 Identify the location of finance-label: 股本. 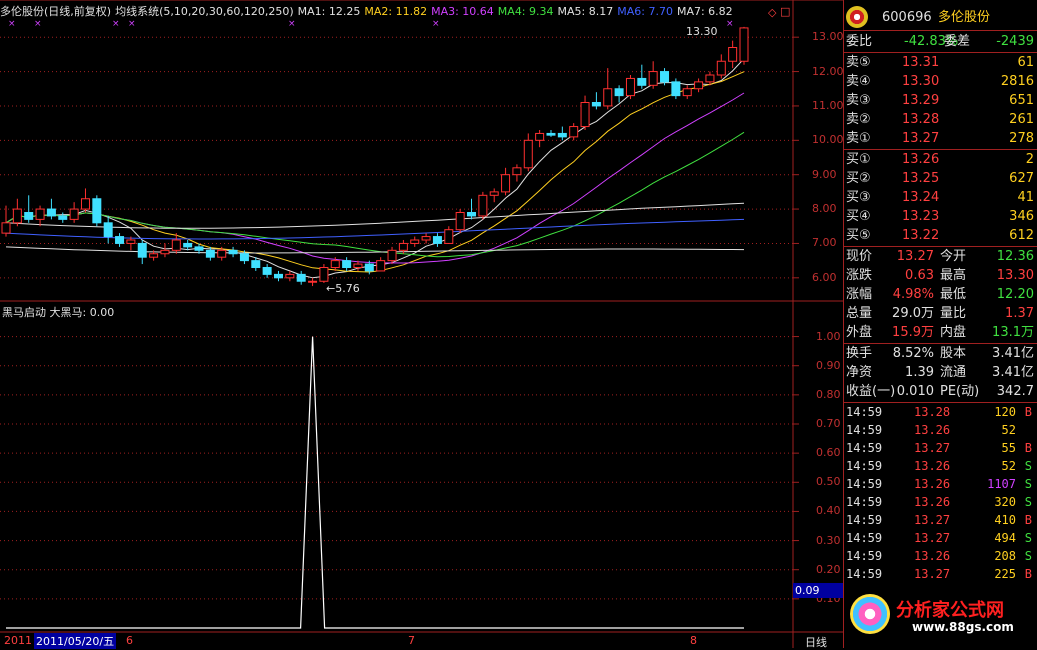
(953, 353).